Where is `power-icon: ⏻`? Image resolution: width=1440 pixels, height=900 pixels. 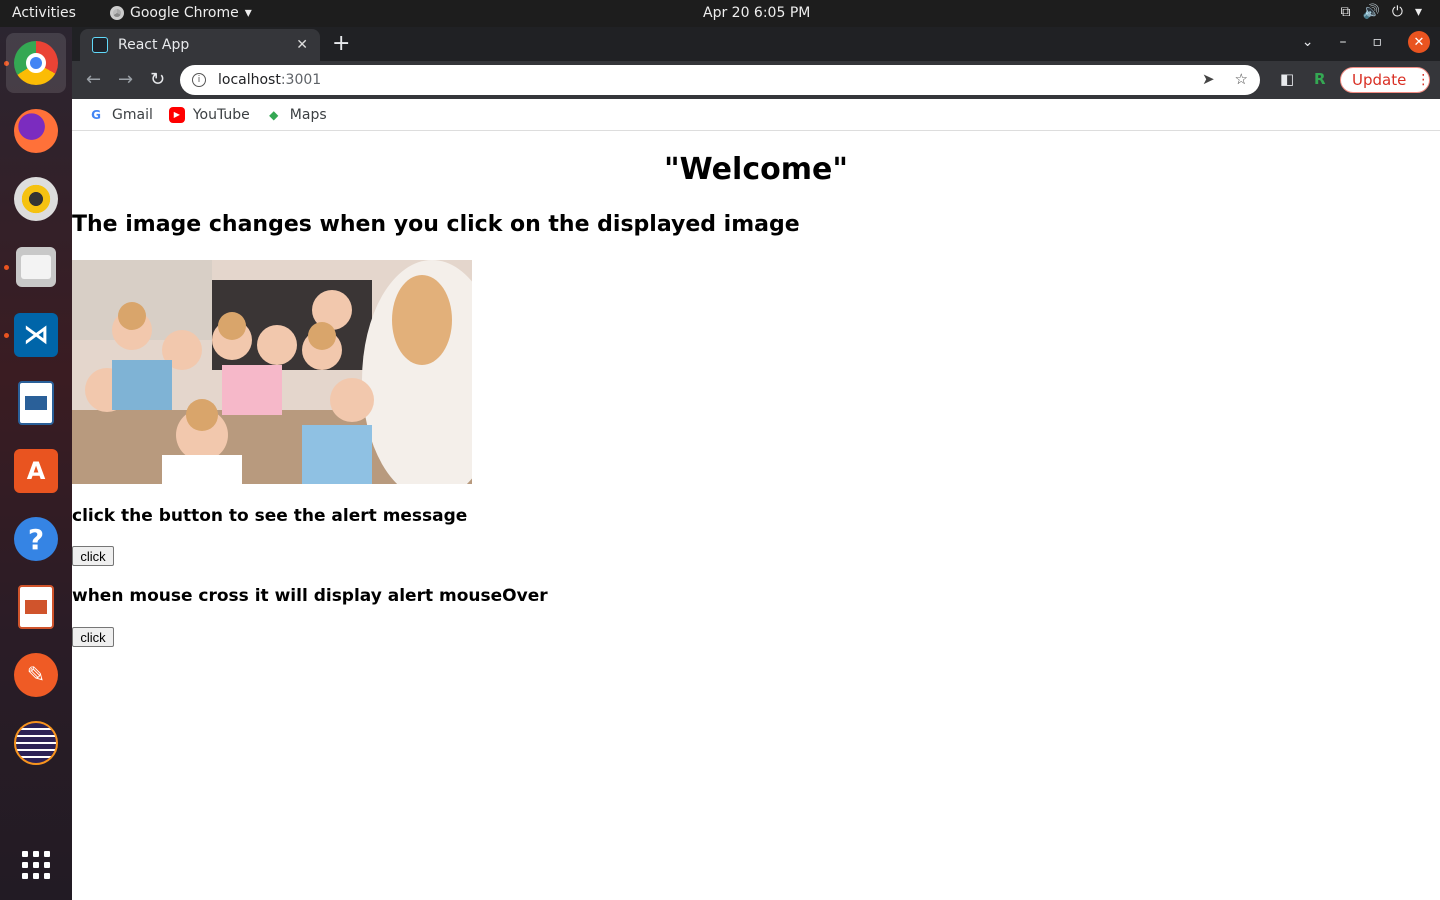 power-icon: ⏻ is located at coordinates (1397, 12).